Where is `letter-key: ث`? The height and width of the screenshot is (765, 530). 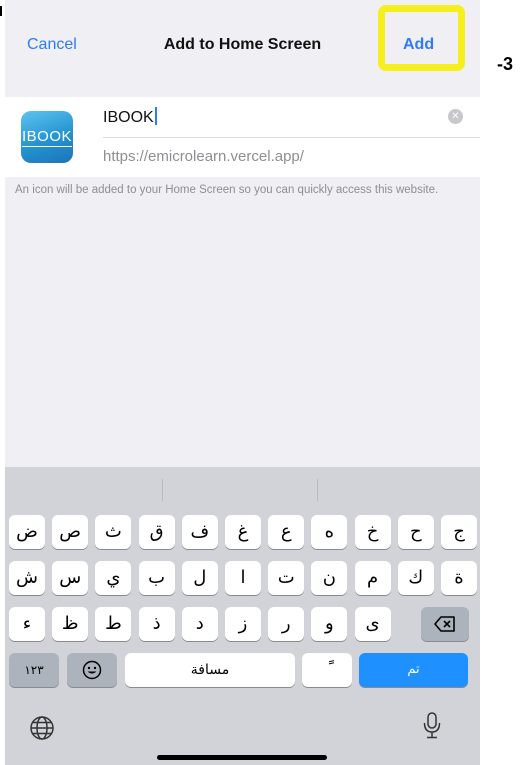
letter-key: ث is located at coordinates (113, 532).